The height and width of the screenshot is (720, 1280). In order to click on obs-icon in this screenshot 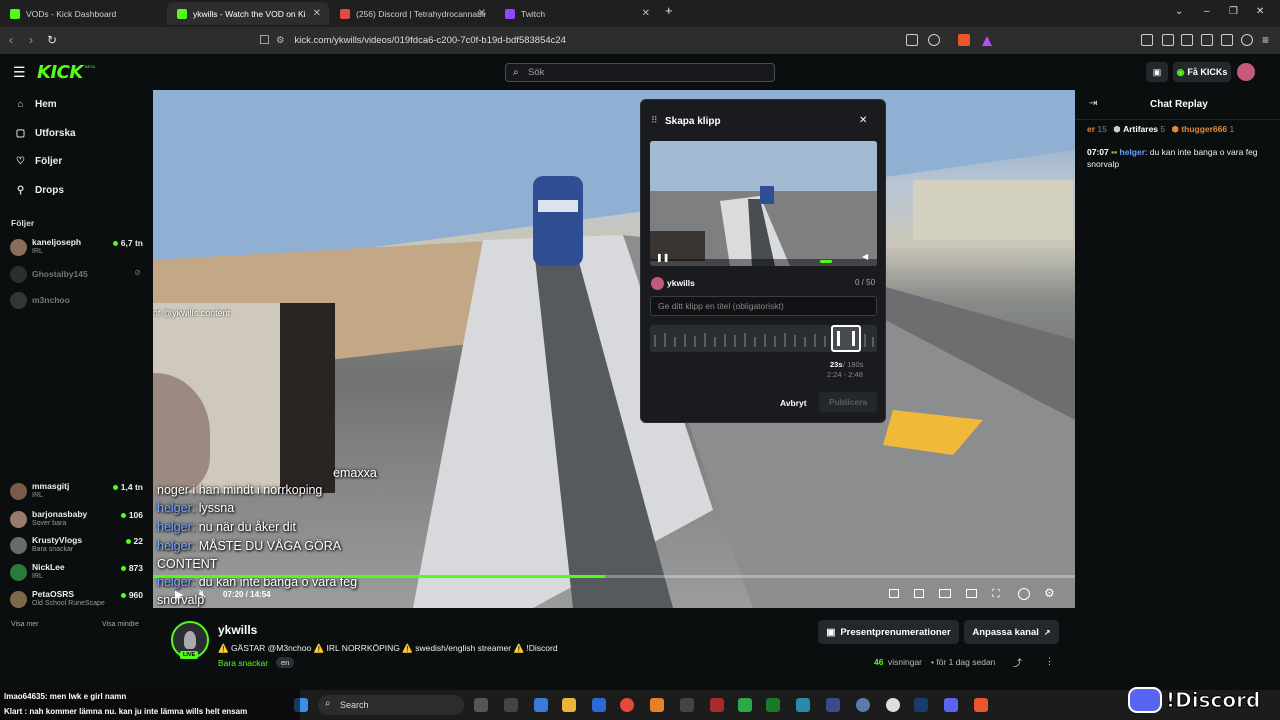, I will do `click(893, 705)`.